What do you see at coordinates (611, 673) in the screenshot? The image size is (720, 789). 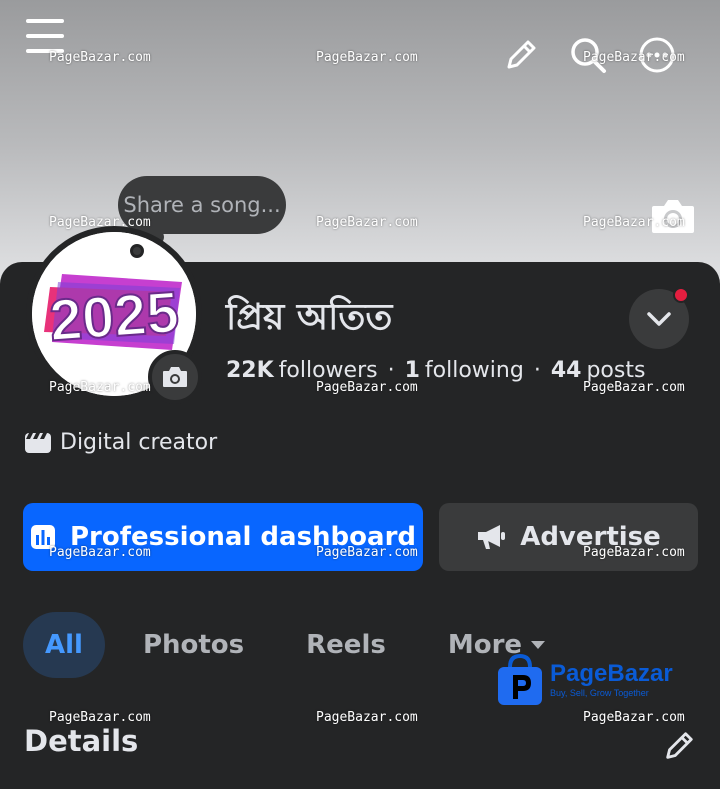 I see `logo-name: PageBazar` at bounding box center [611, 673].